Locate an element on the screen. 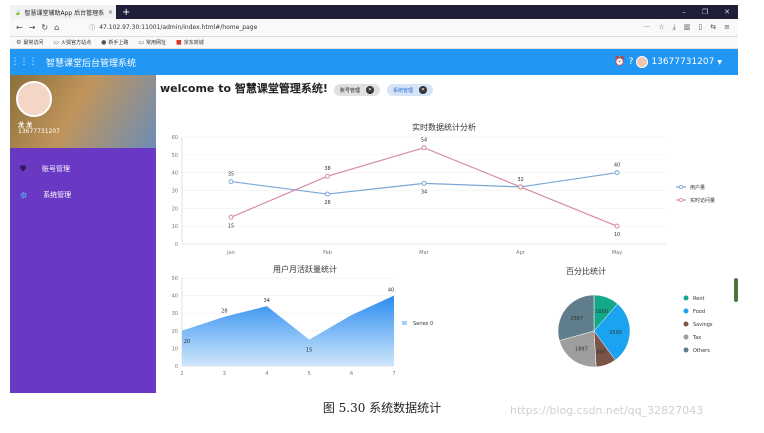 This screenshot has width=764, height=433. tab-system: 系统管理 ✕ is located at coordinates (410, 90).